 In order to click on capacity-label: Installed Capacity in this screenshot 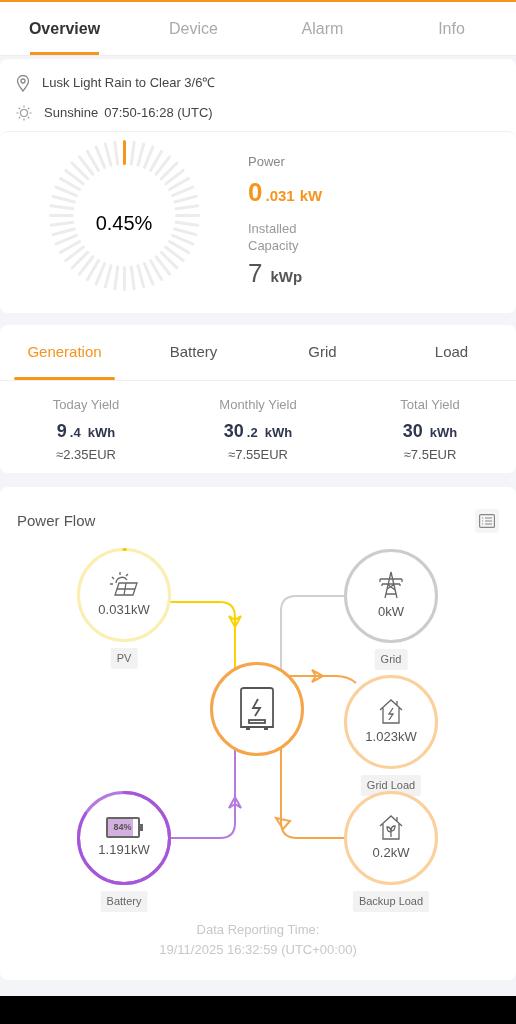, I will do `click(274, 237)`.